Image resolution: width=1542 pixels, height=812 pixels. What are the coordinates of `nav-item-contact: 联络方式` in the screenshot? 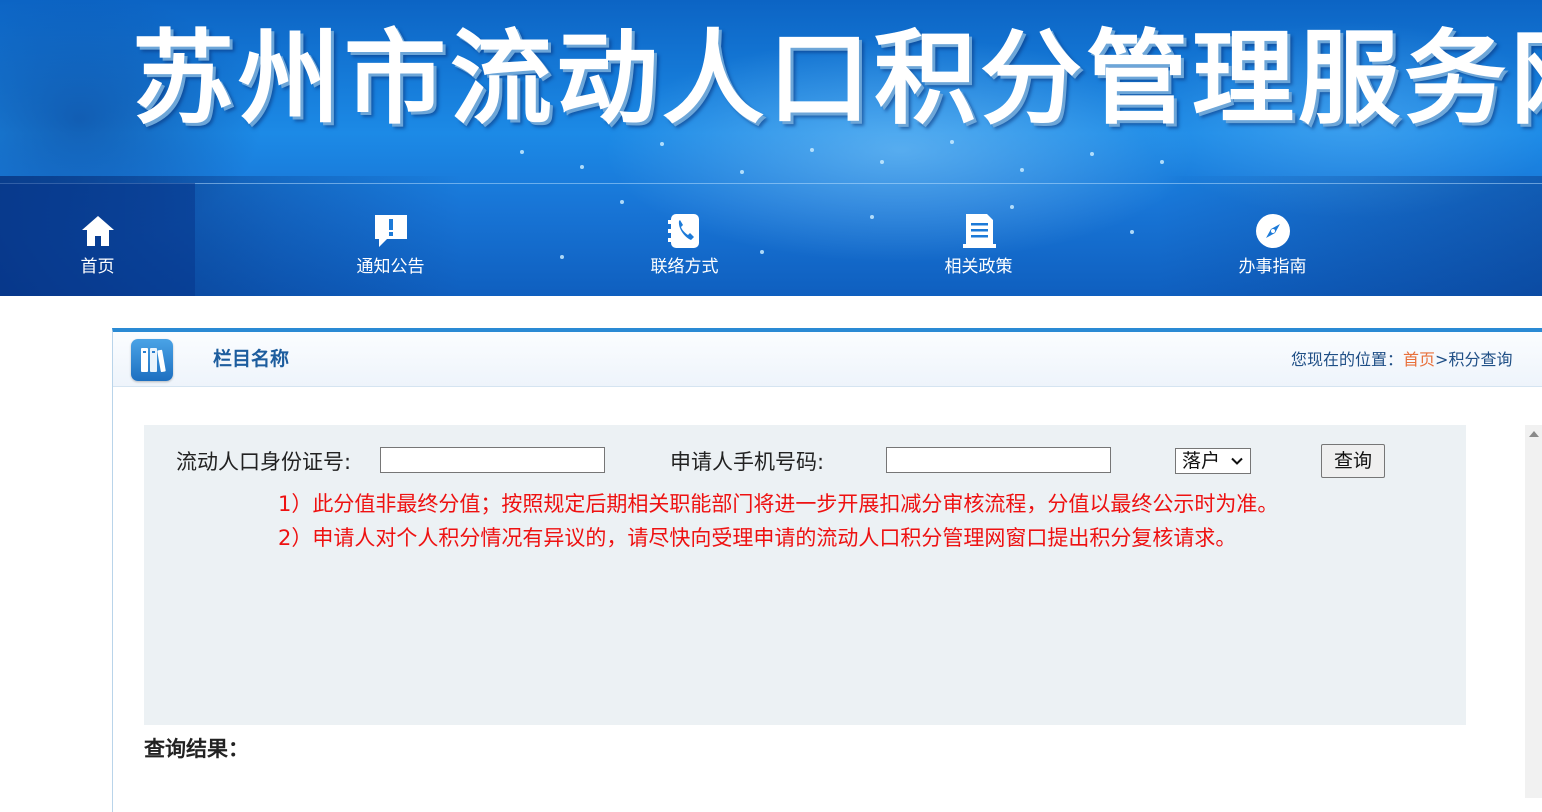 It's located at (684, 239).